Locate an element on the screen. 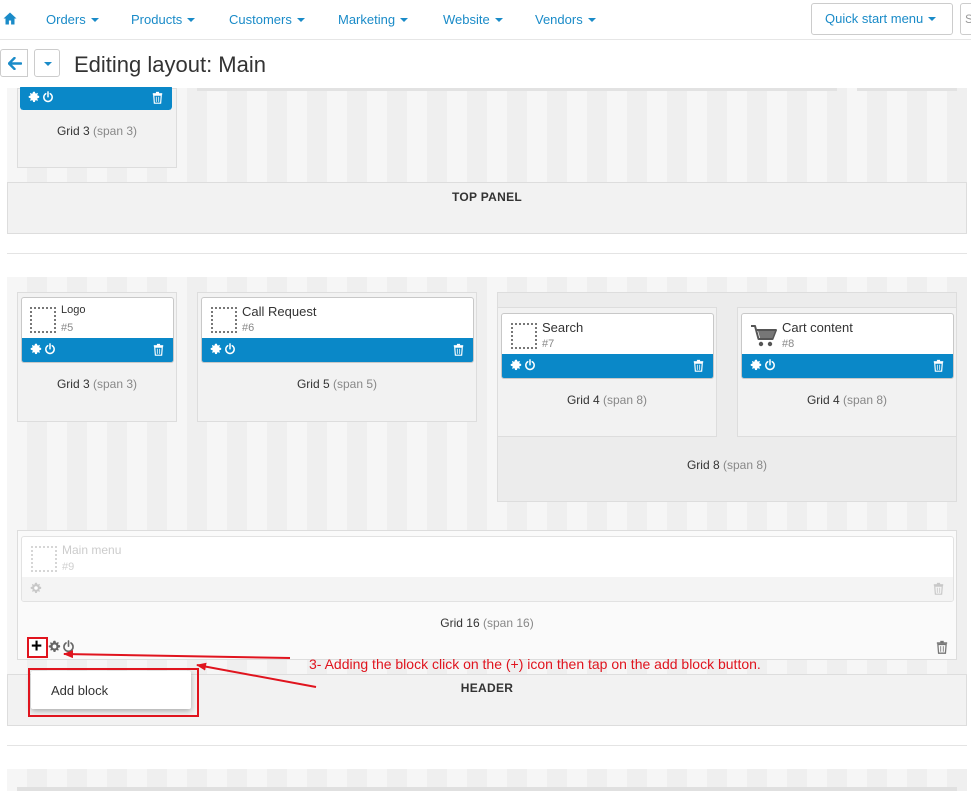 This screenshot has height=791, width=971. nav-products-label: Products is located at coordinates (157, 19).